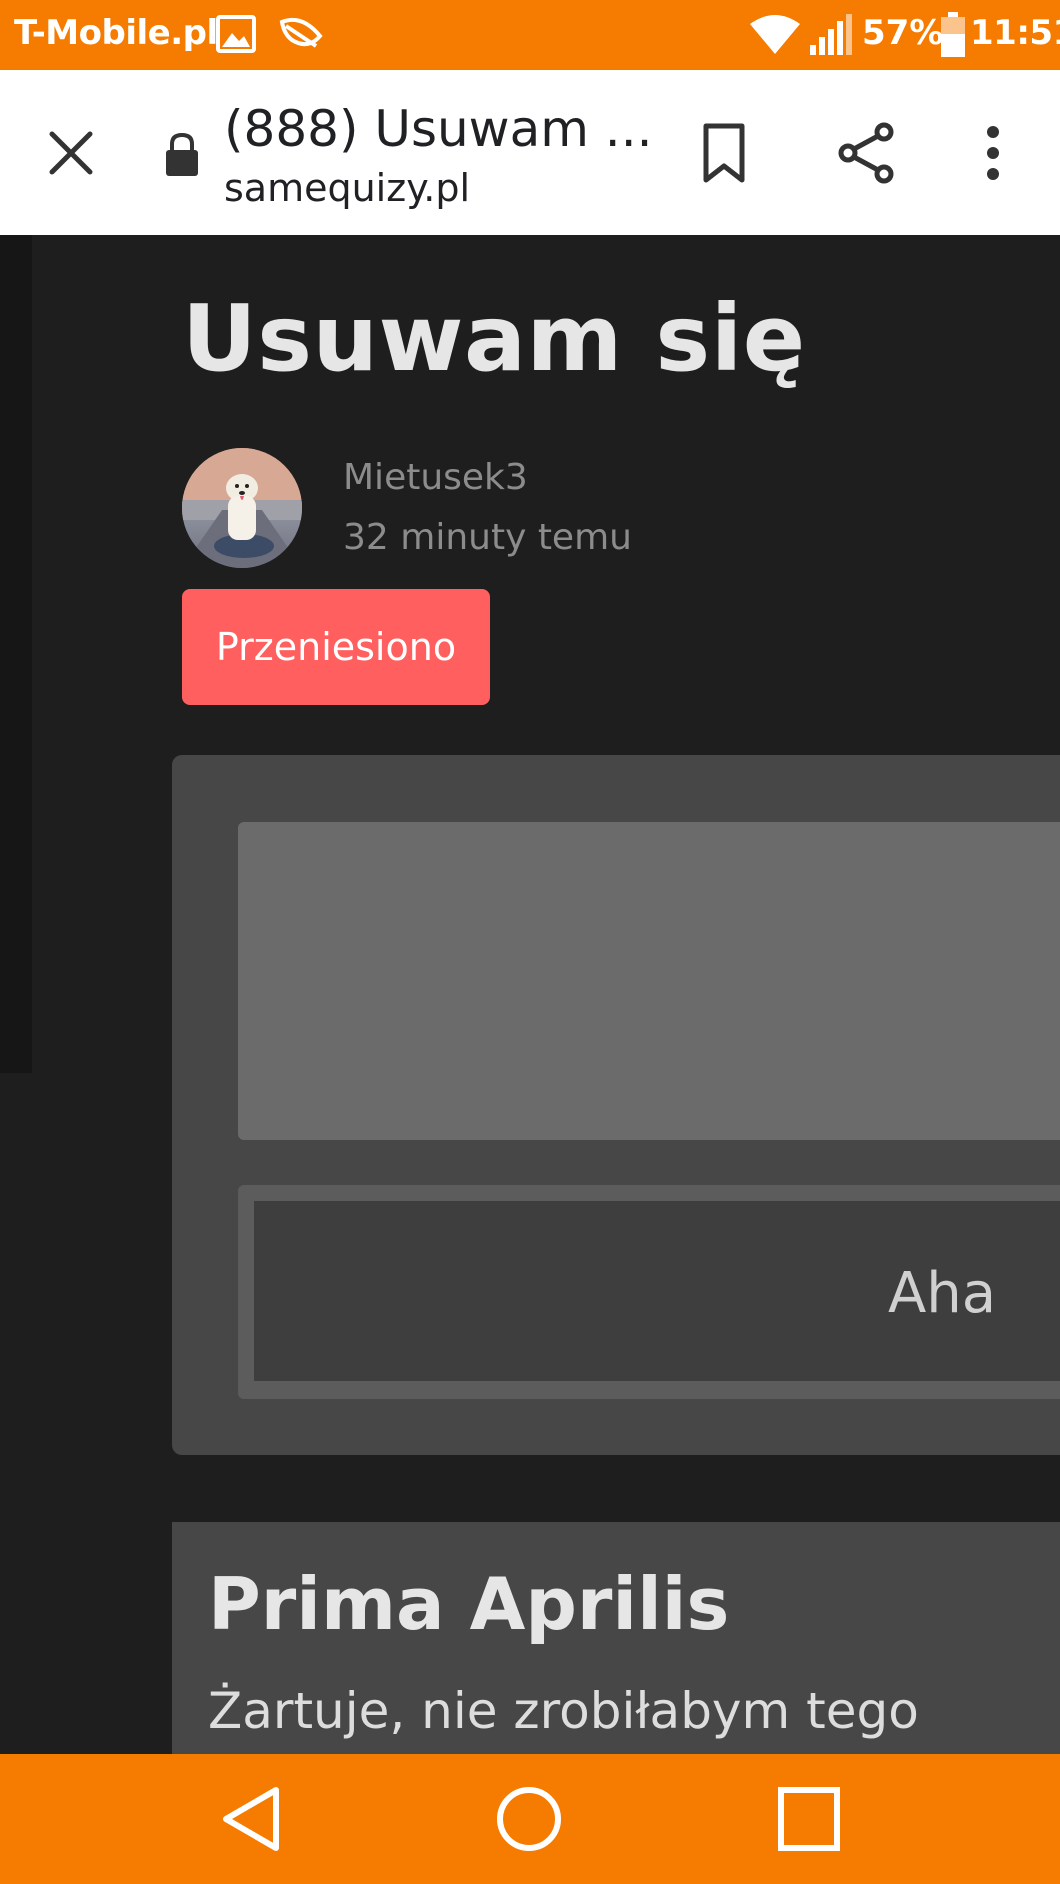  What do you see at coordinates (953, 34) in the screenshot?
I see `battery-icon` at bounding box center [953, 34].